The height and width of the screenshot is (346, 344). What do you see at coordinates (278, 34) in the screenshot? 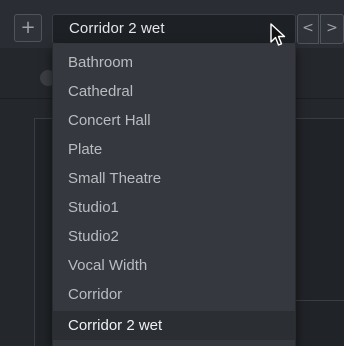
I see `arrow-cursor-icon` at bounding box center [278, 34].